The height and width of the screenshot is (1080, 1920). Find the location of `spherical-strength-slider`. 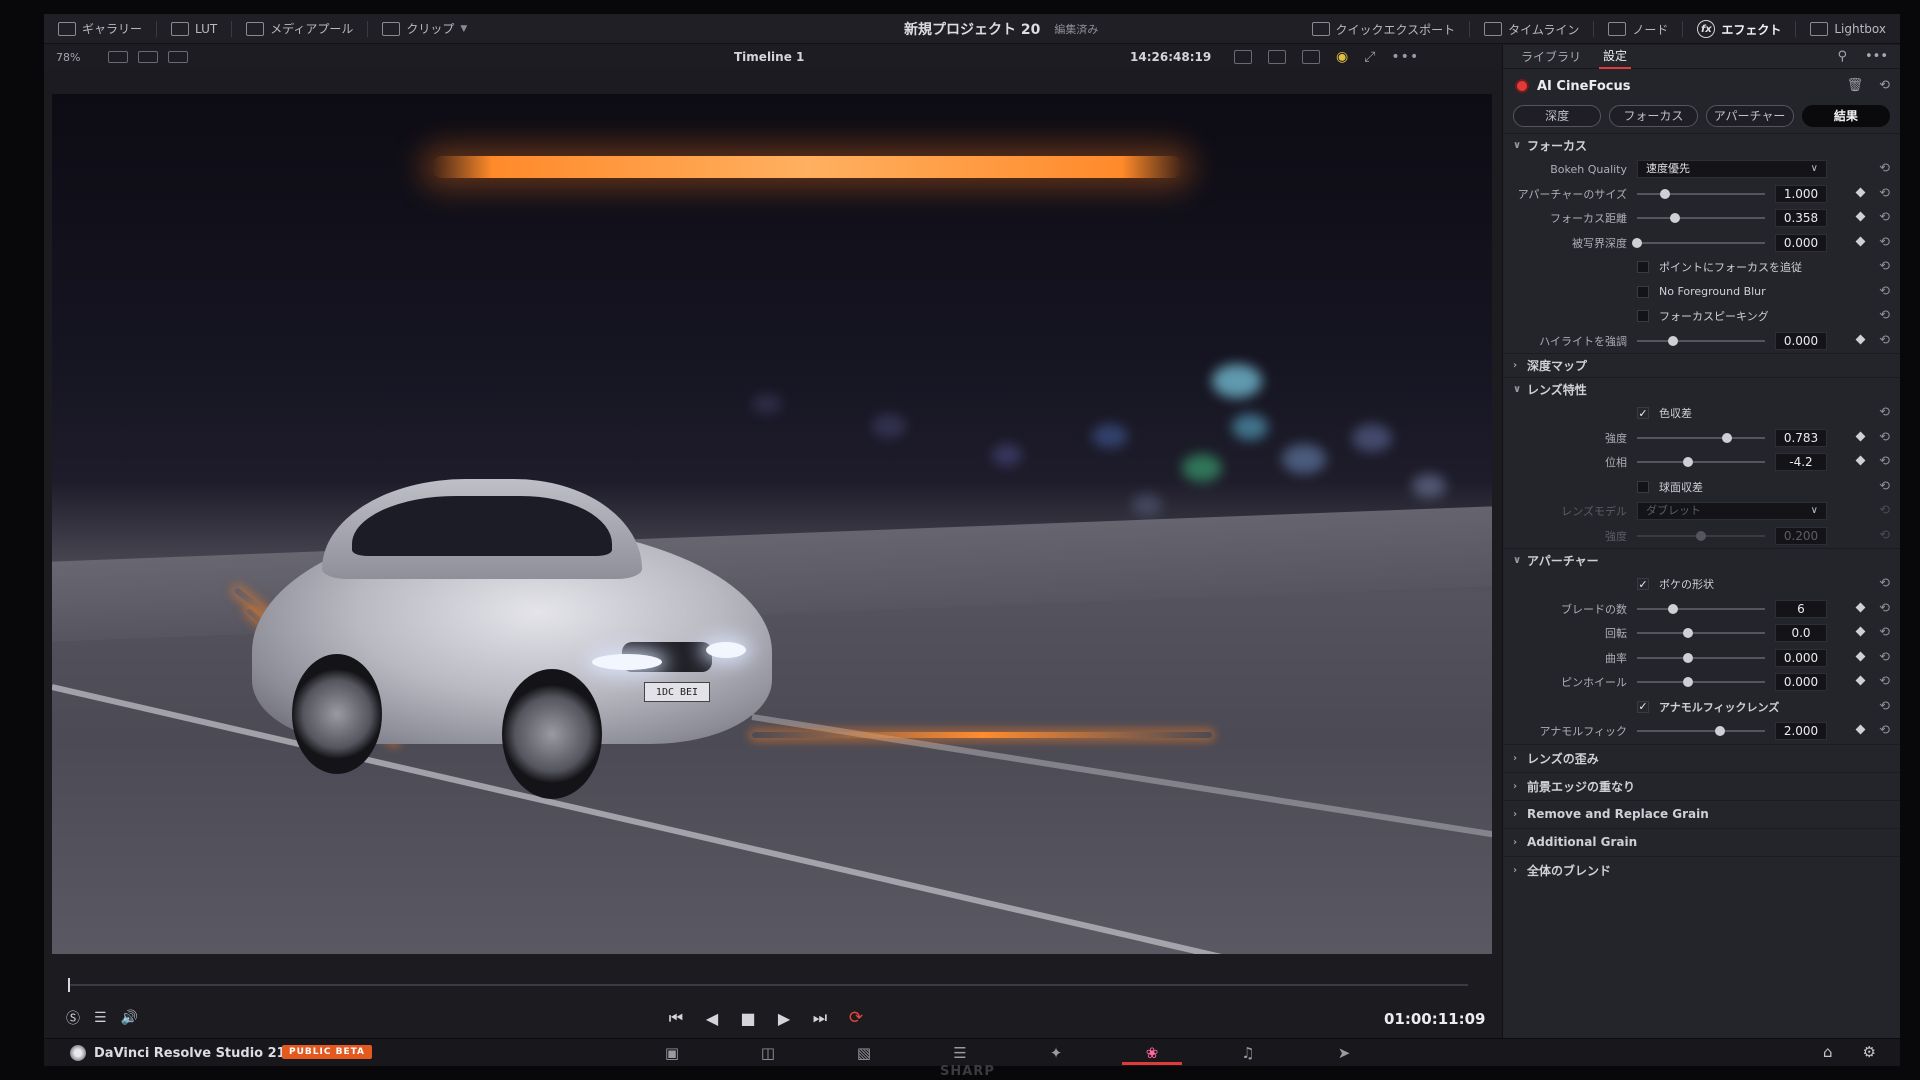

spherical-strength-slider is located at coordinates (1701, 535).